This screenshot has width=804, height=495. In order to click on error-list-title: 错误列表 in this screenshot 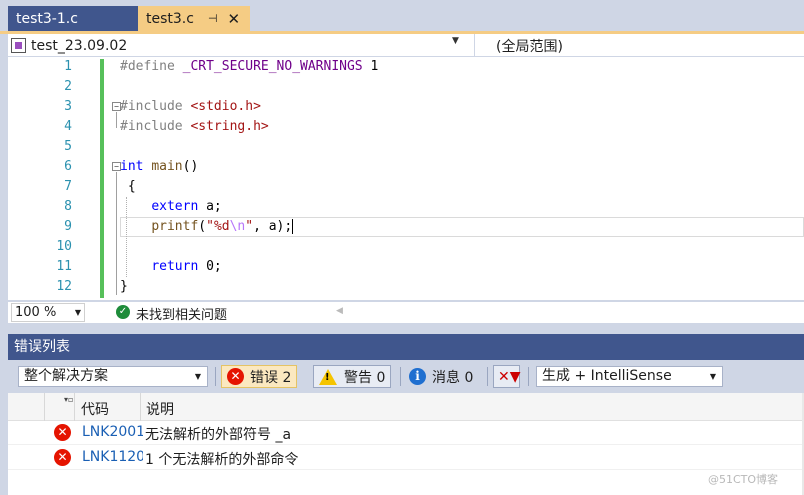, I will do `click(406, 347)`.